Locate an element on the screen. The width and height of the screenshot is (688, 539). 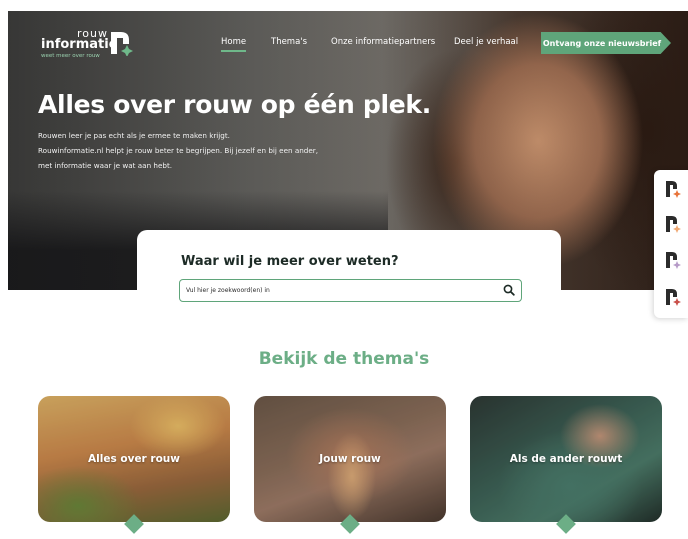
nav-themas: Thema's is located at coordinates (289, 42).